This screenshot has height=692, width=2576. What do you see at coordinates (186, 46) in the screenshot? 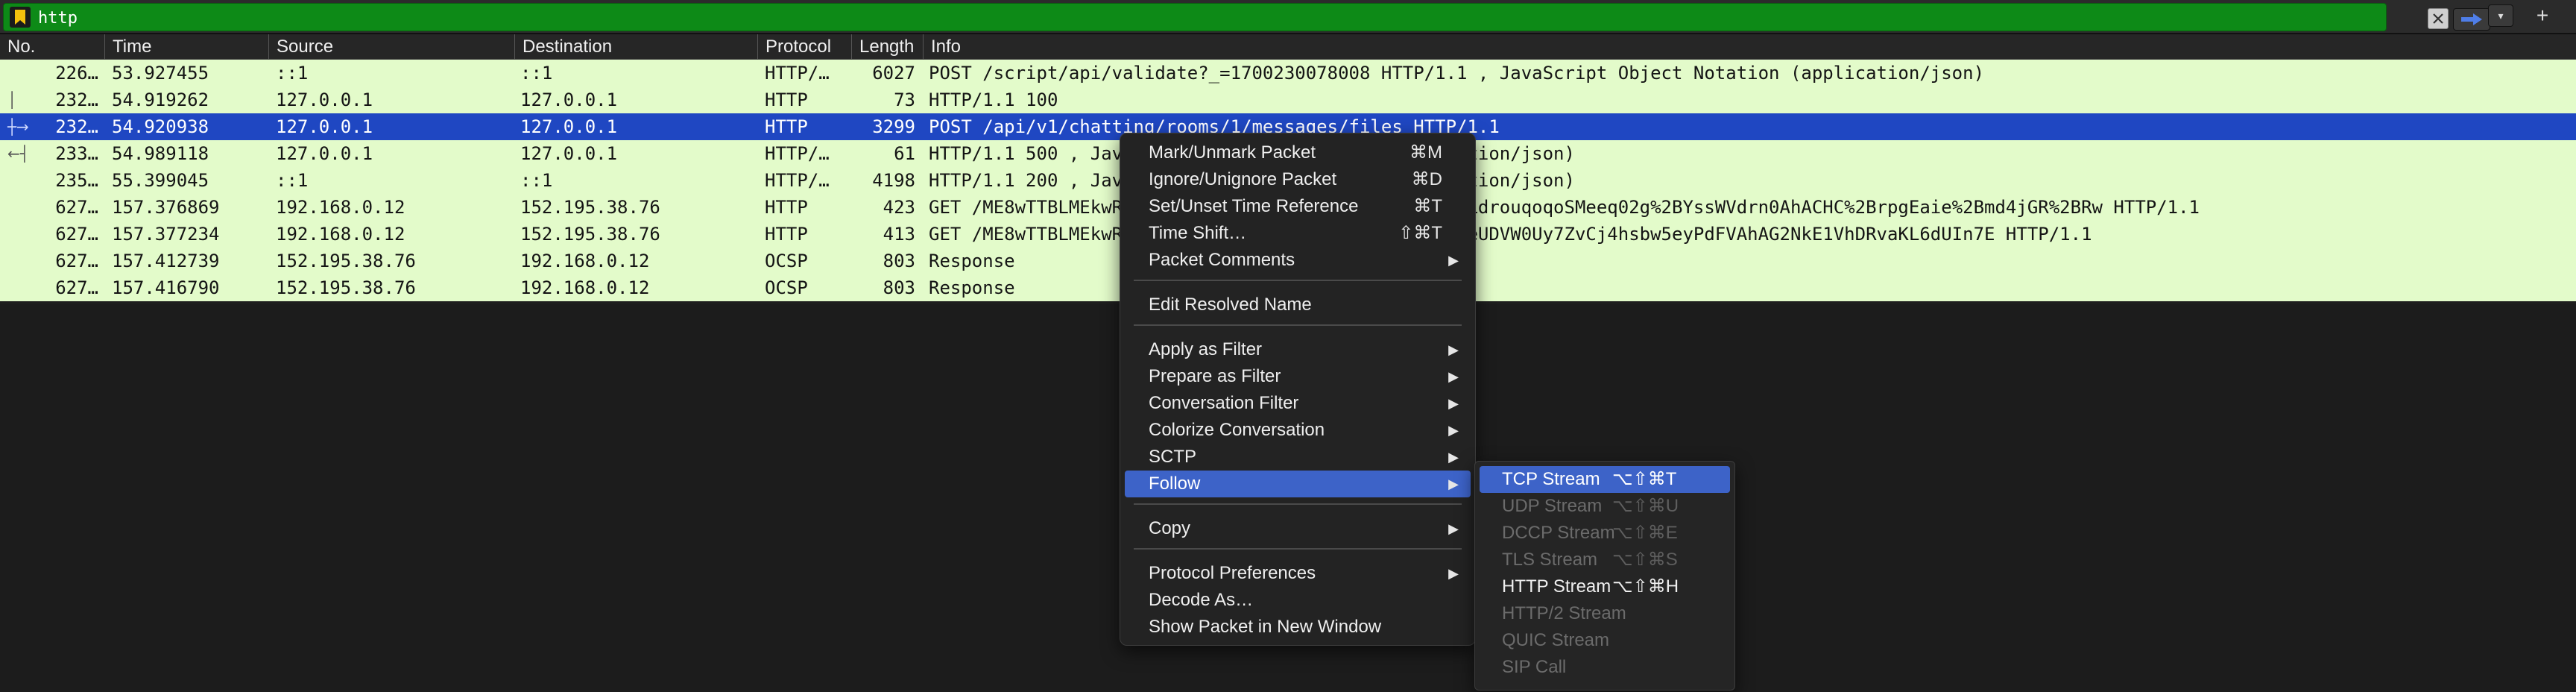
I see `column-header-time: Time` at bounding box center [186, 46].